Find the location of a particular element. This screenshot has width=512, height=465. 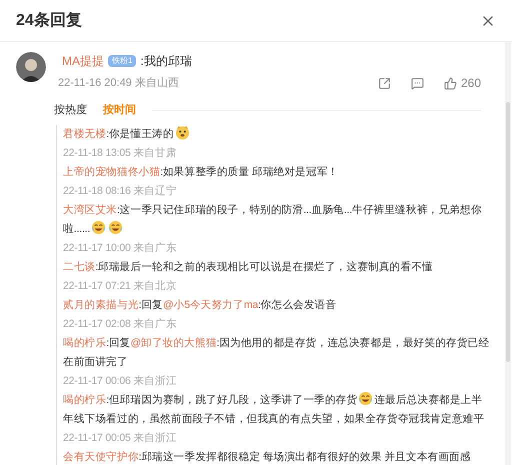

dialog-title: 24条回复 is located at coordinates (49, 20).